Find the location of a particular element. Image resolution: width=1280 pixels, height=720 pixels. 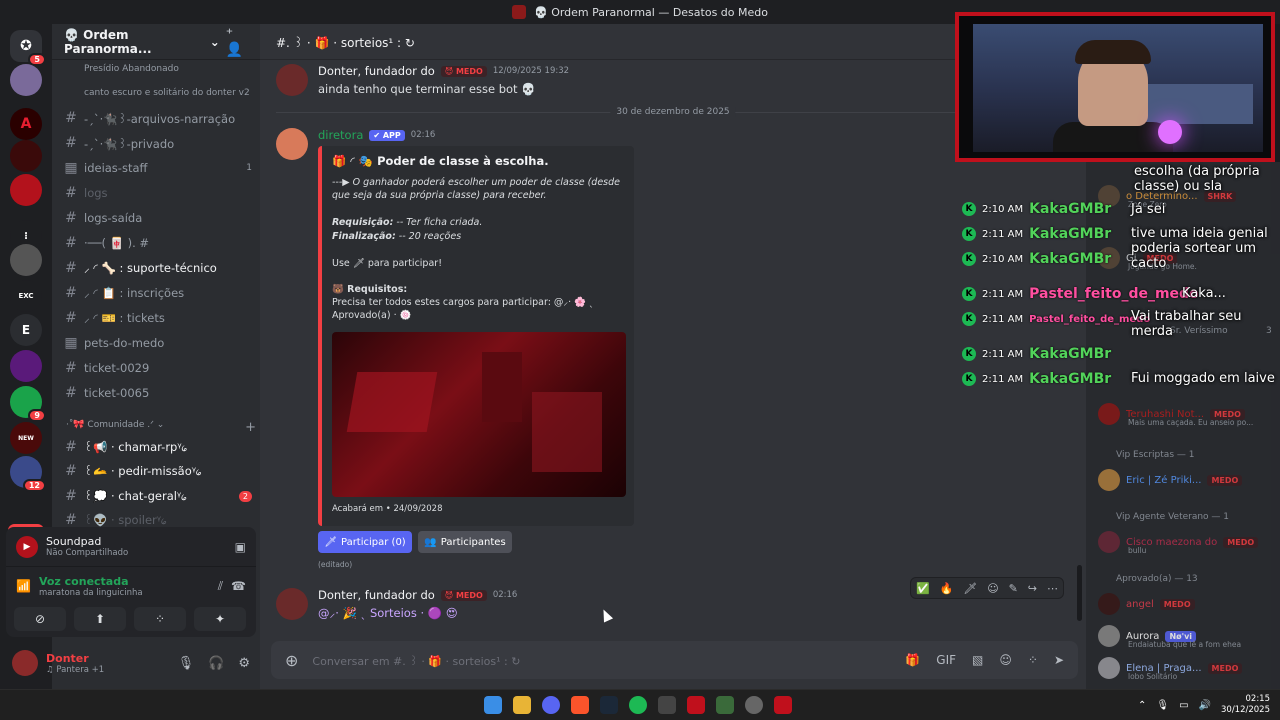

member-item: angel MEDO is located at coordinates (1146, 604).